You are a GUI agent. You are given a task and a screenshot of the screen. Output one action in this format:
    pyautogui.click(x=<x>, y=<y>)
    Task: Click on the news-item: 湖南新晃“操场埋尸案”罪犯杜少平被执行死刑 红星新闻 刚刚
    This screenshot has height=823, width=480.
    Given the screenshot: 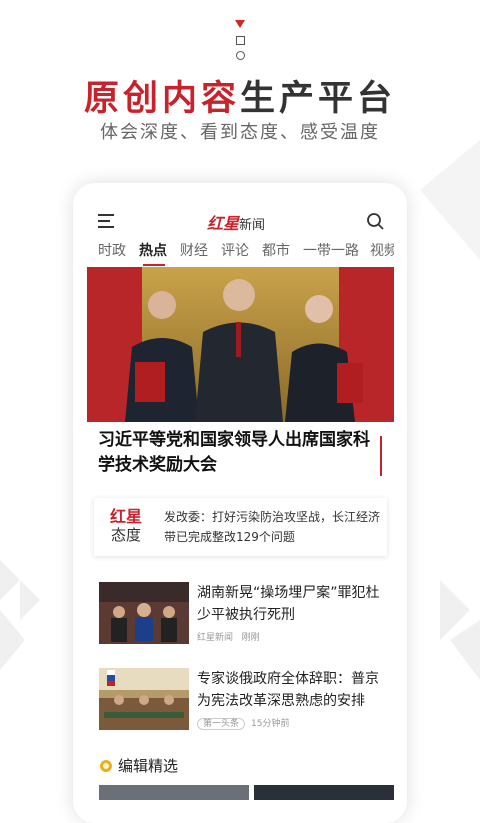 What is the action you would take?
    pyautogui.click(x=240, y=622)
    